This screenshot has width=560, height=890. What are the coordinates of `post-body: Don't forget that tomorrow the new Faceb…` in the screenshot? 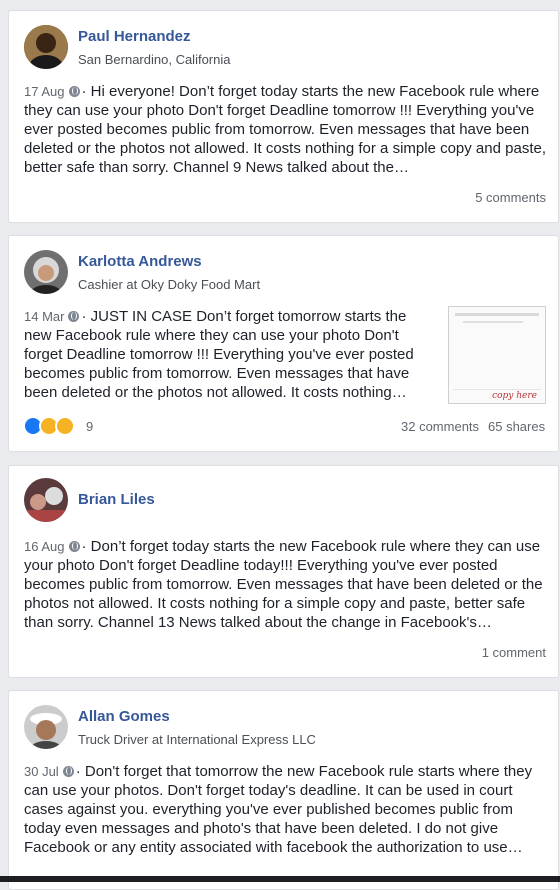 It's located at (278, 809).